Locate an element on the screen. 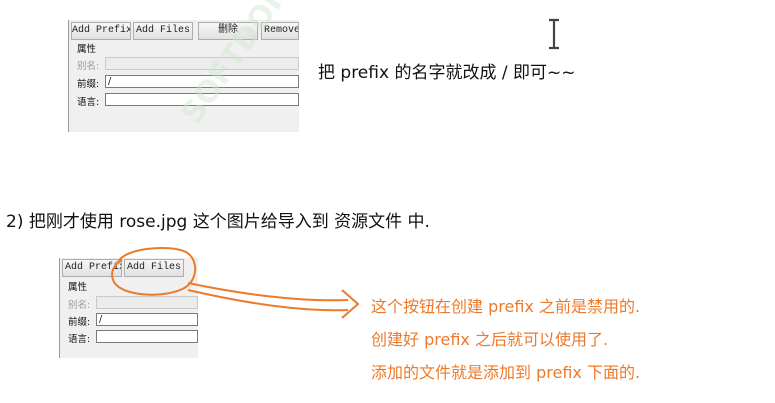  step-heading: 2) 把刚才使用 rose.jpg 这个图片给导入到 资源文件 中. is located at coordinates (218, 222).